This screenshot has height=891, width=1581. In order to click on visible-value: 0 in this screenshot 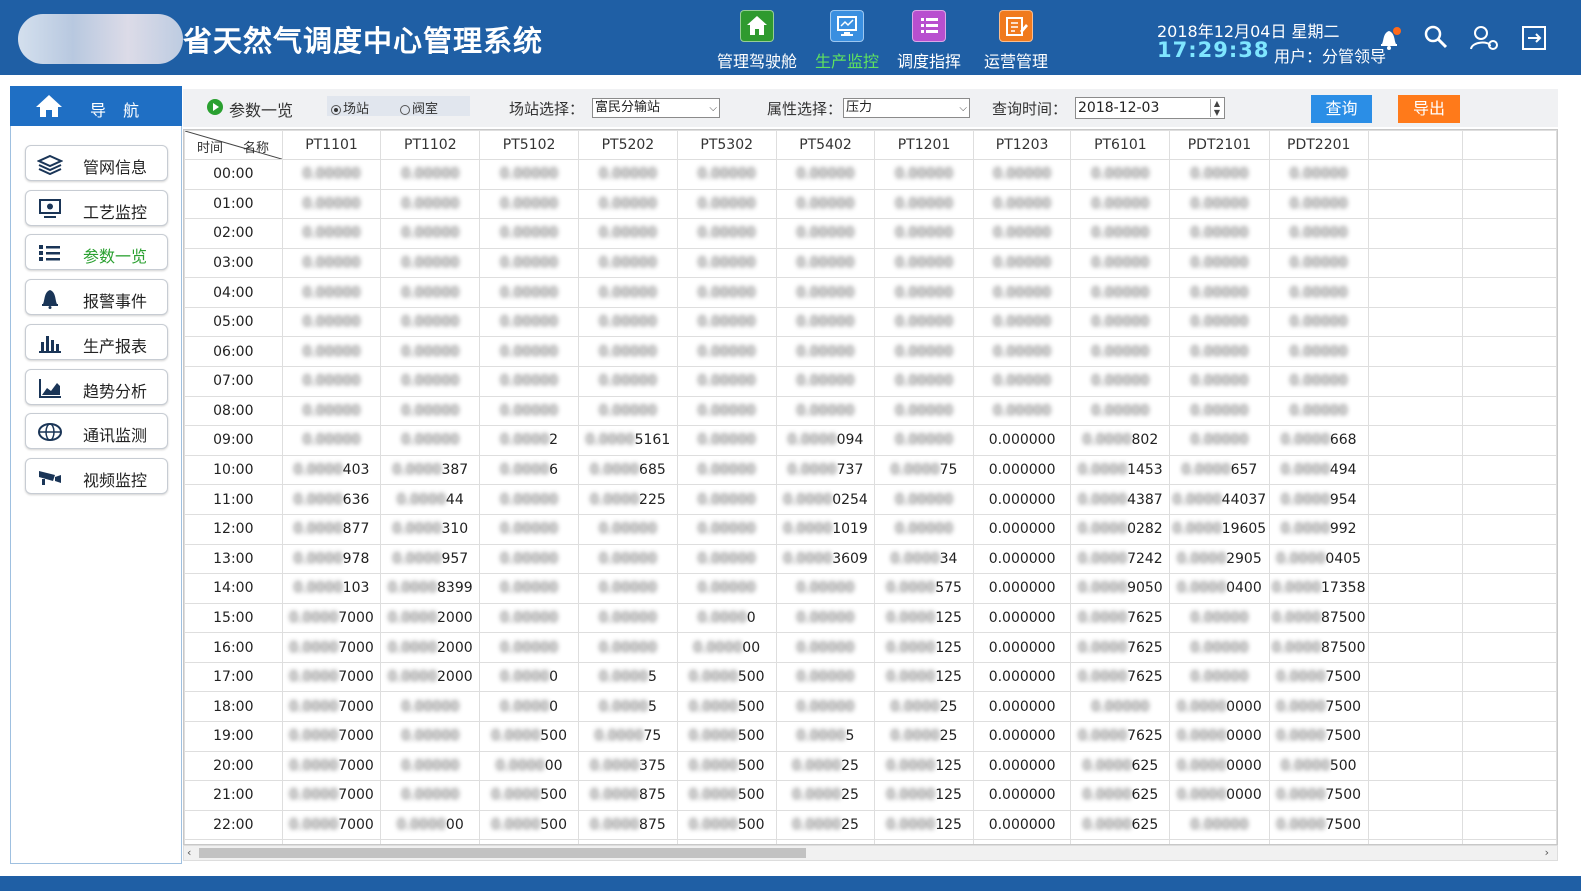, I will do `click(554, 677)`.